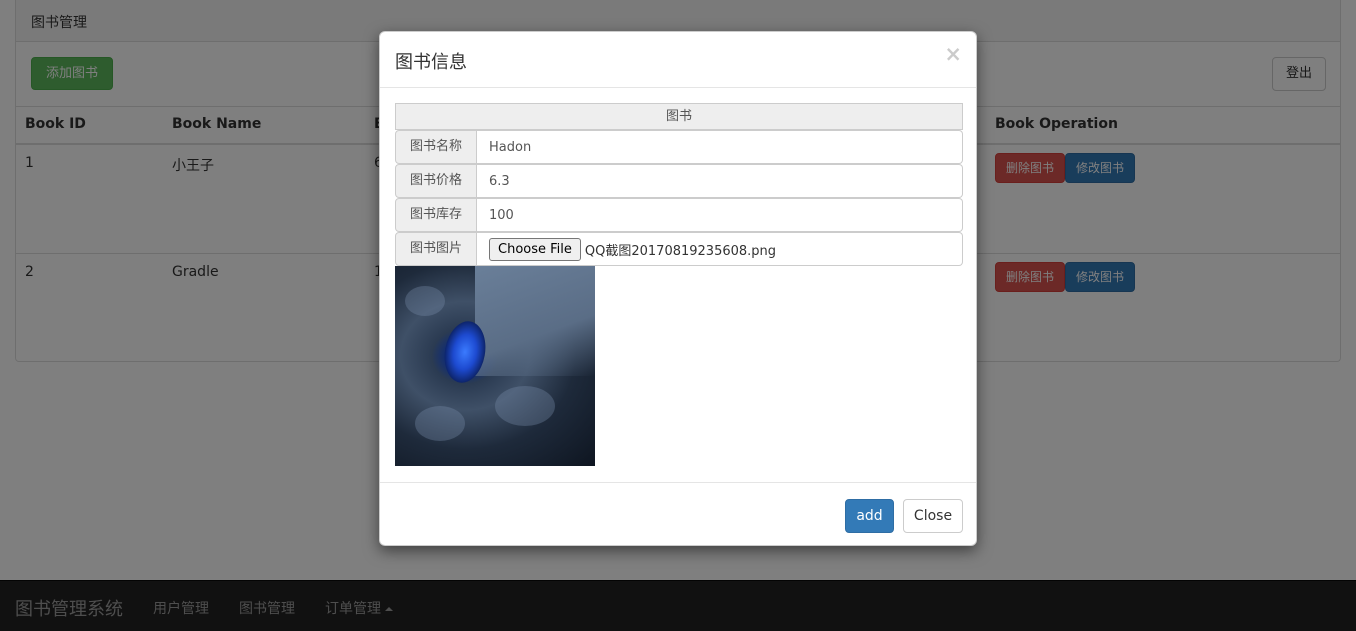 Image resolution: width=1356 pixels, height=631 pixels. What do you see at coordinates (678, 60) in the screenshot?
I see `modal-header: 图书信息 ×` at bounding box center [678, 60].